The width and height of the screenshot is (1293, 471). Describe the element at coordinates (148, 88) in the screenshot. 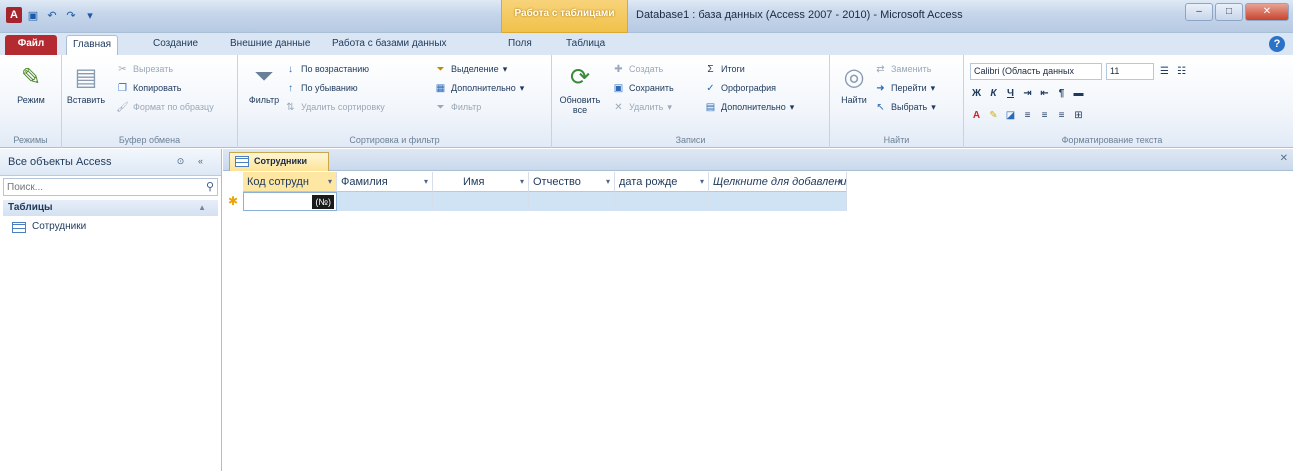

I see `copy-button: ❐ Копировать` at that location.